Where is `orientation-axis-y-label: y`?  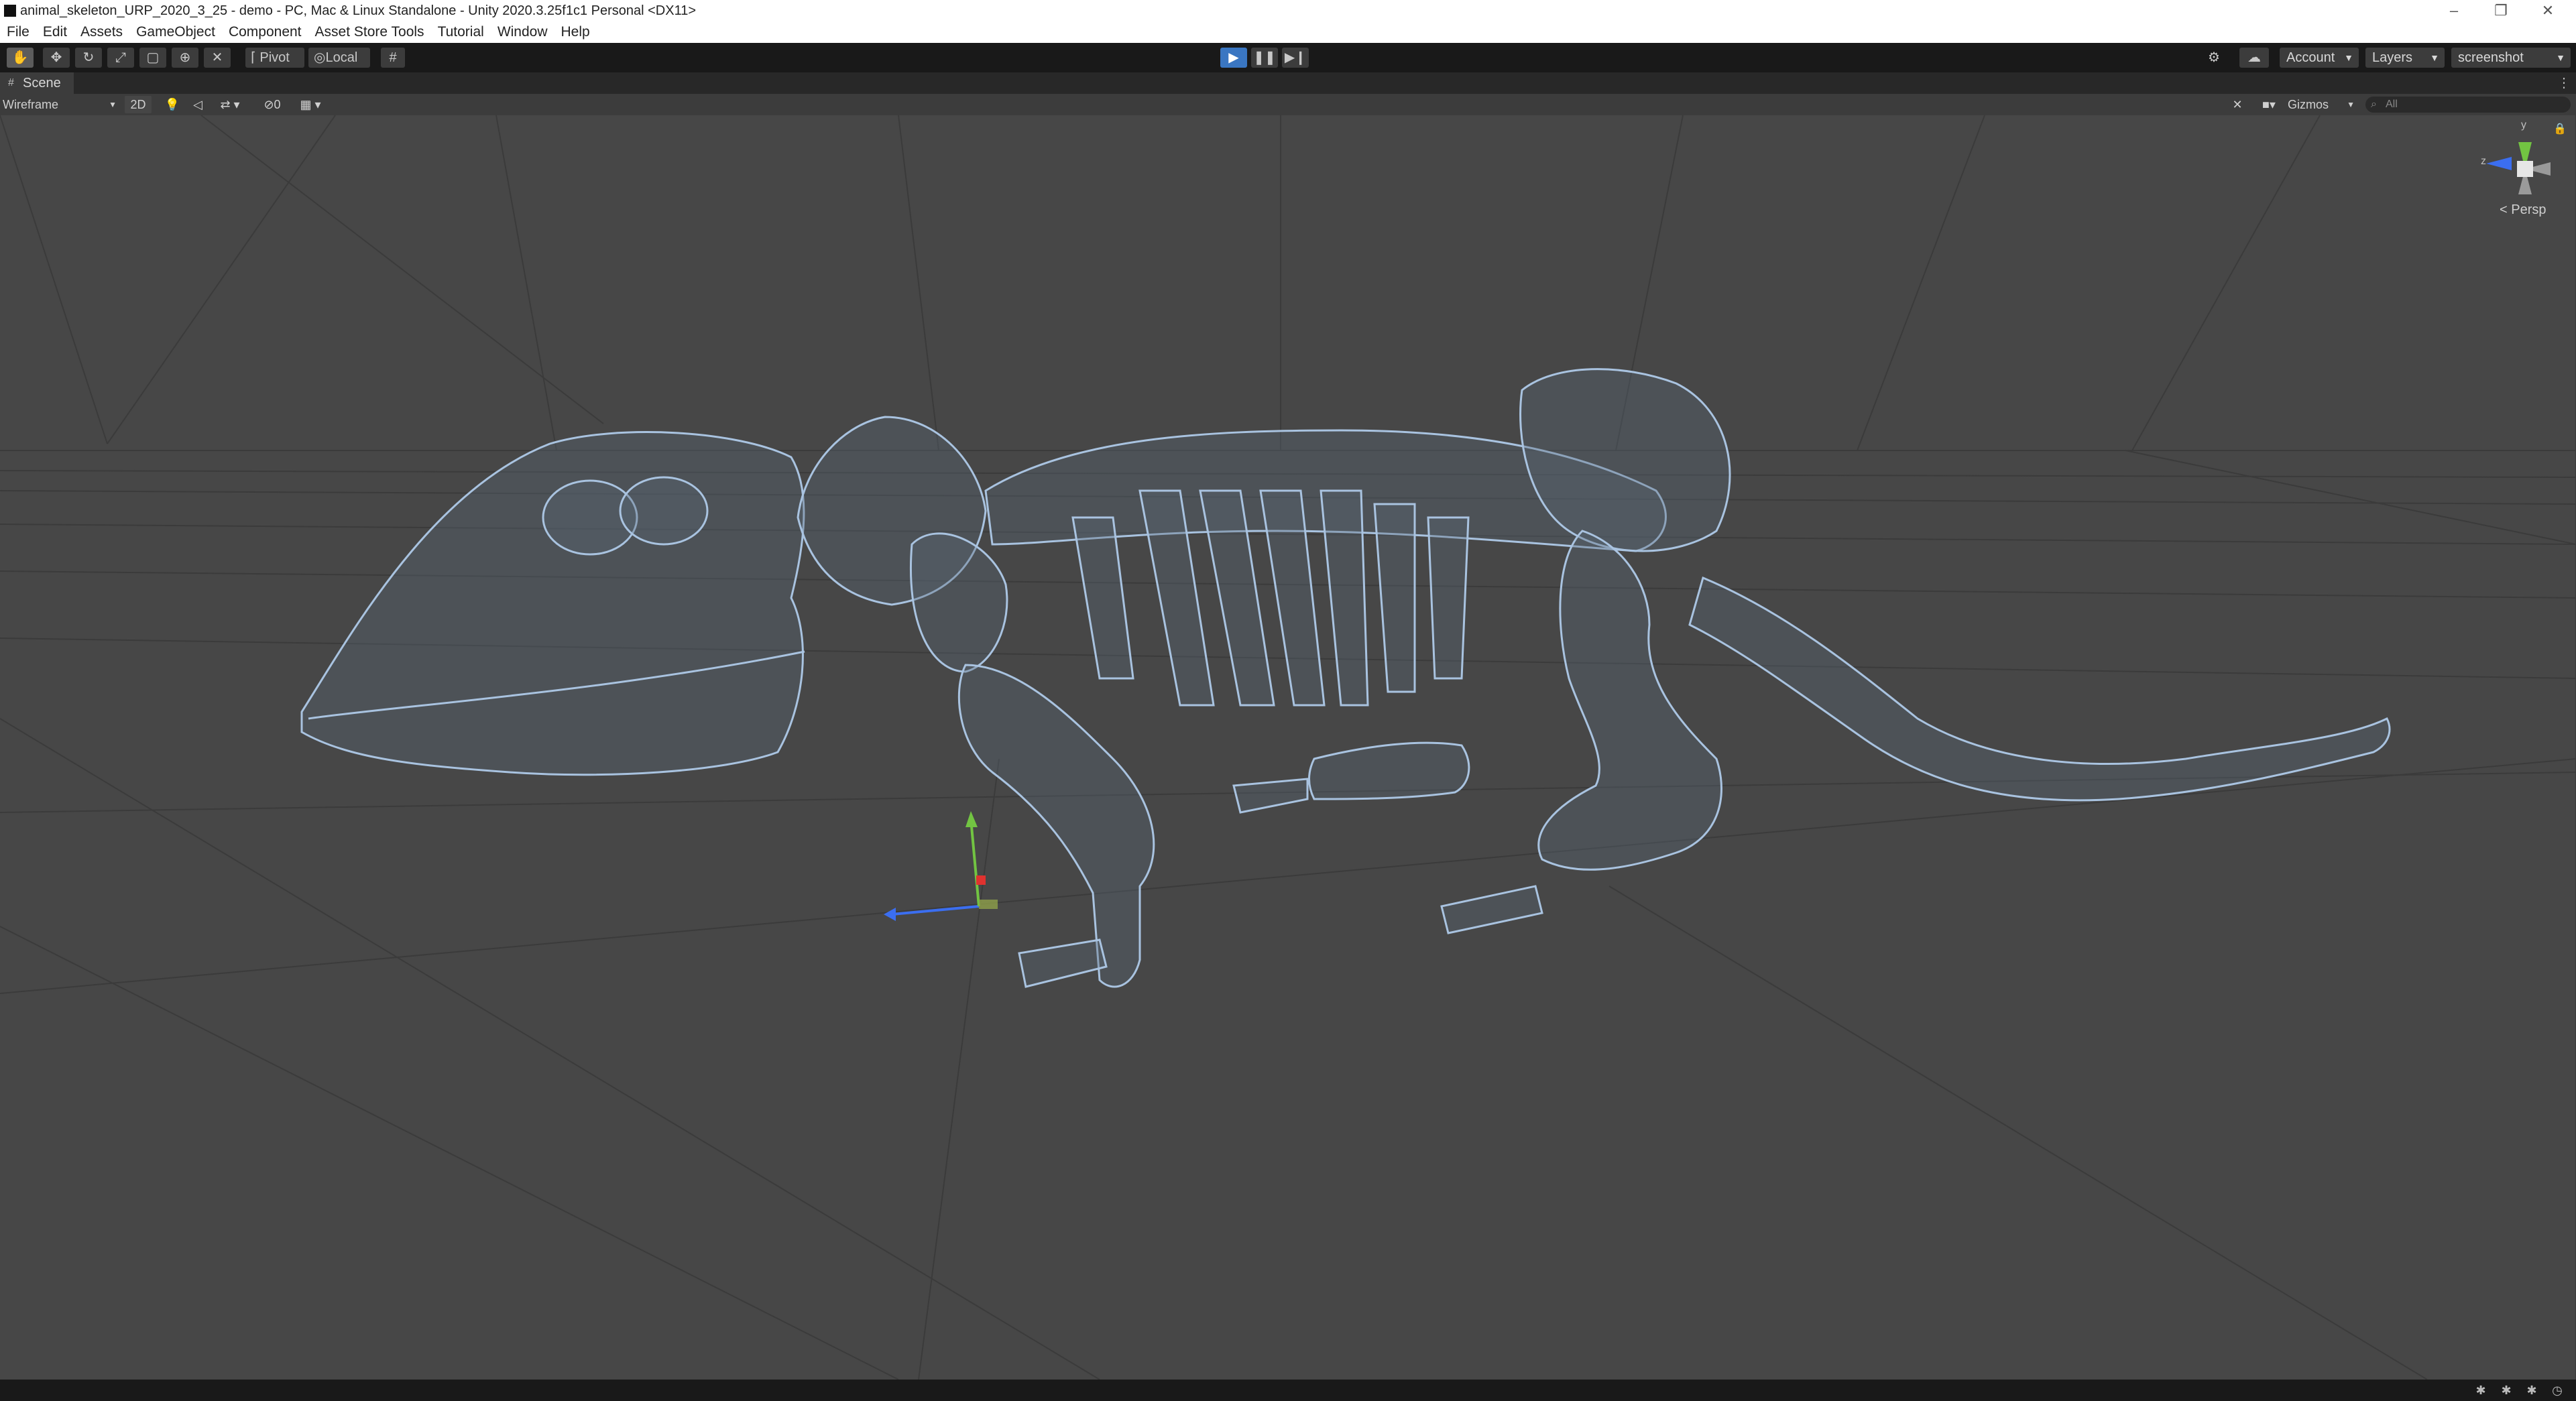
orientation-axis-y-label: y is located at coordinates (2523, 125).